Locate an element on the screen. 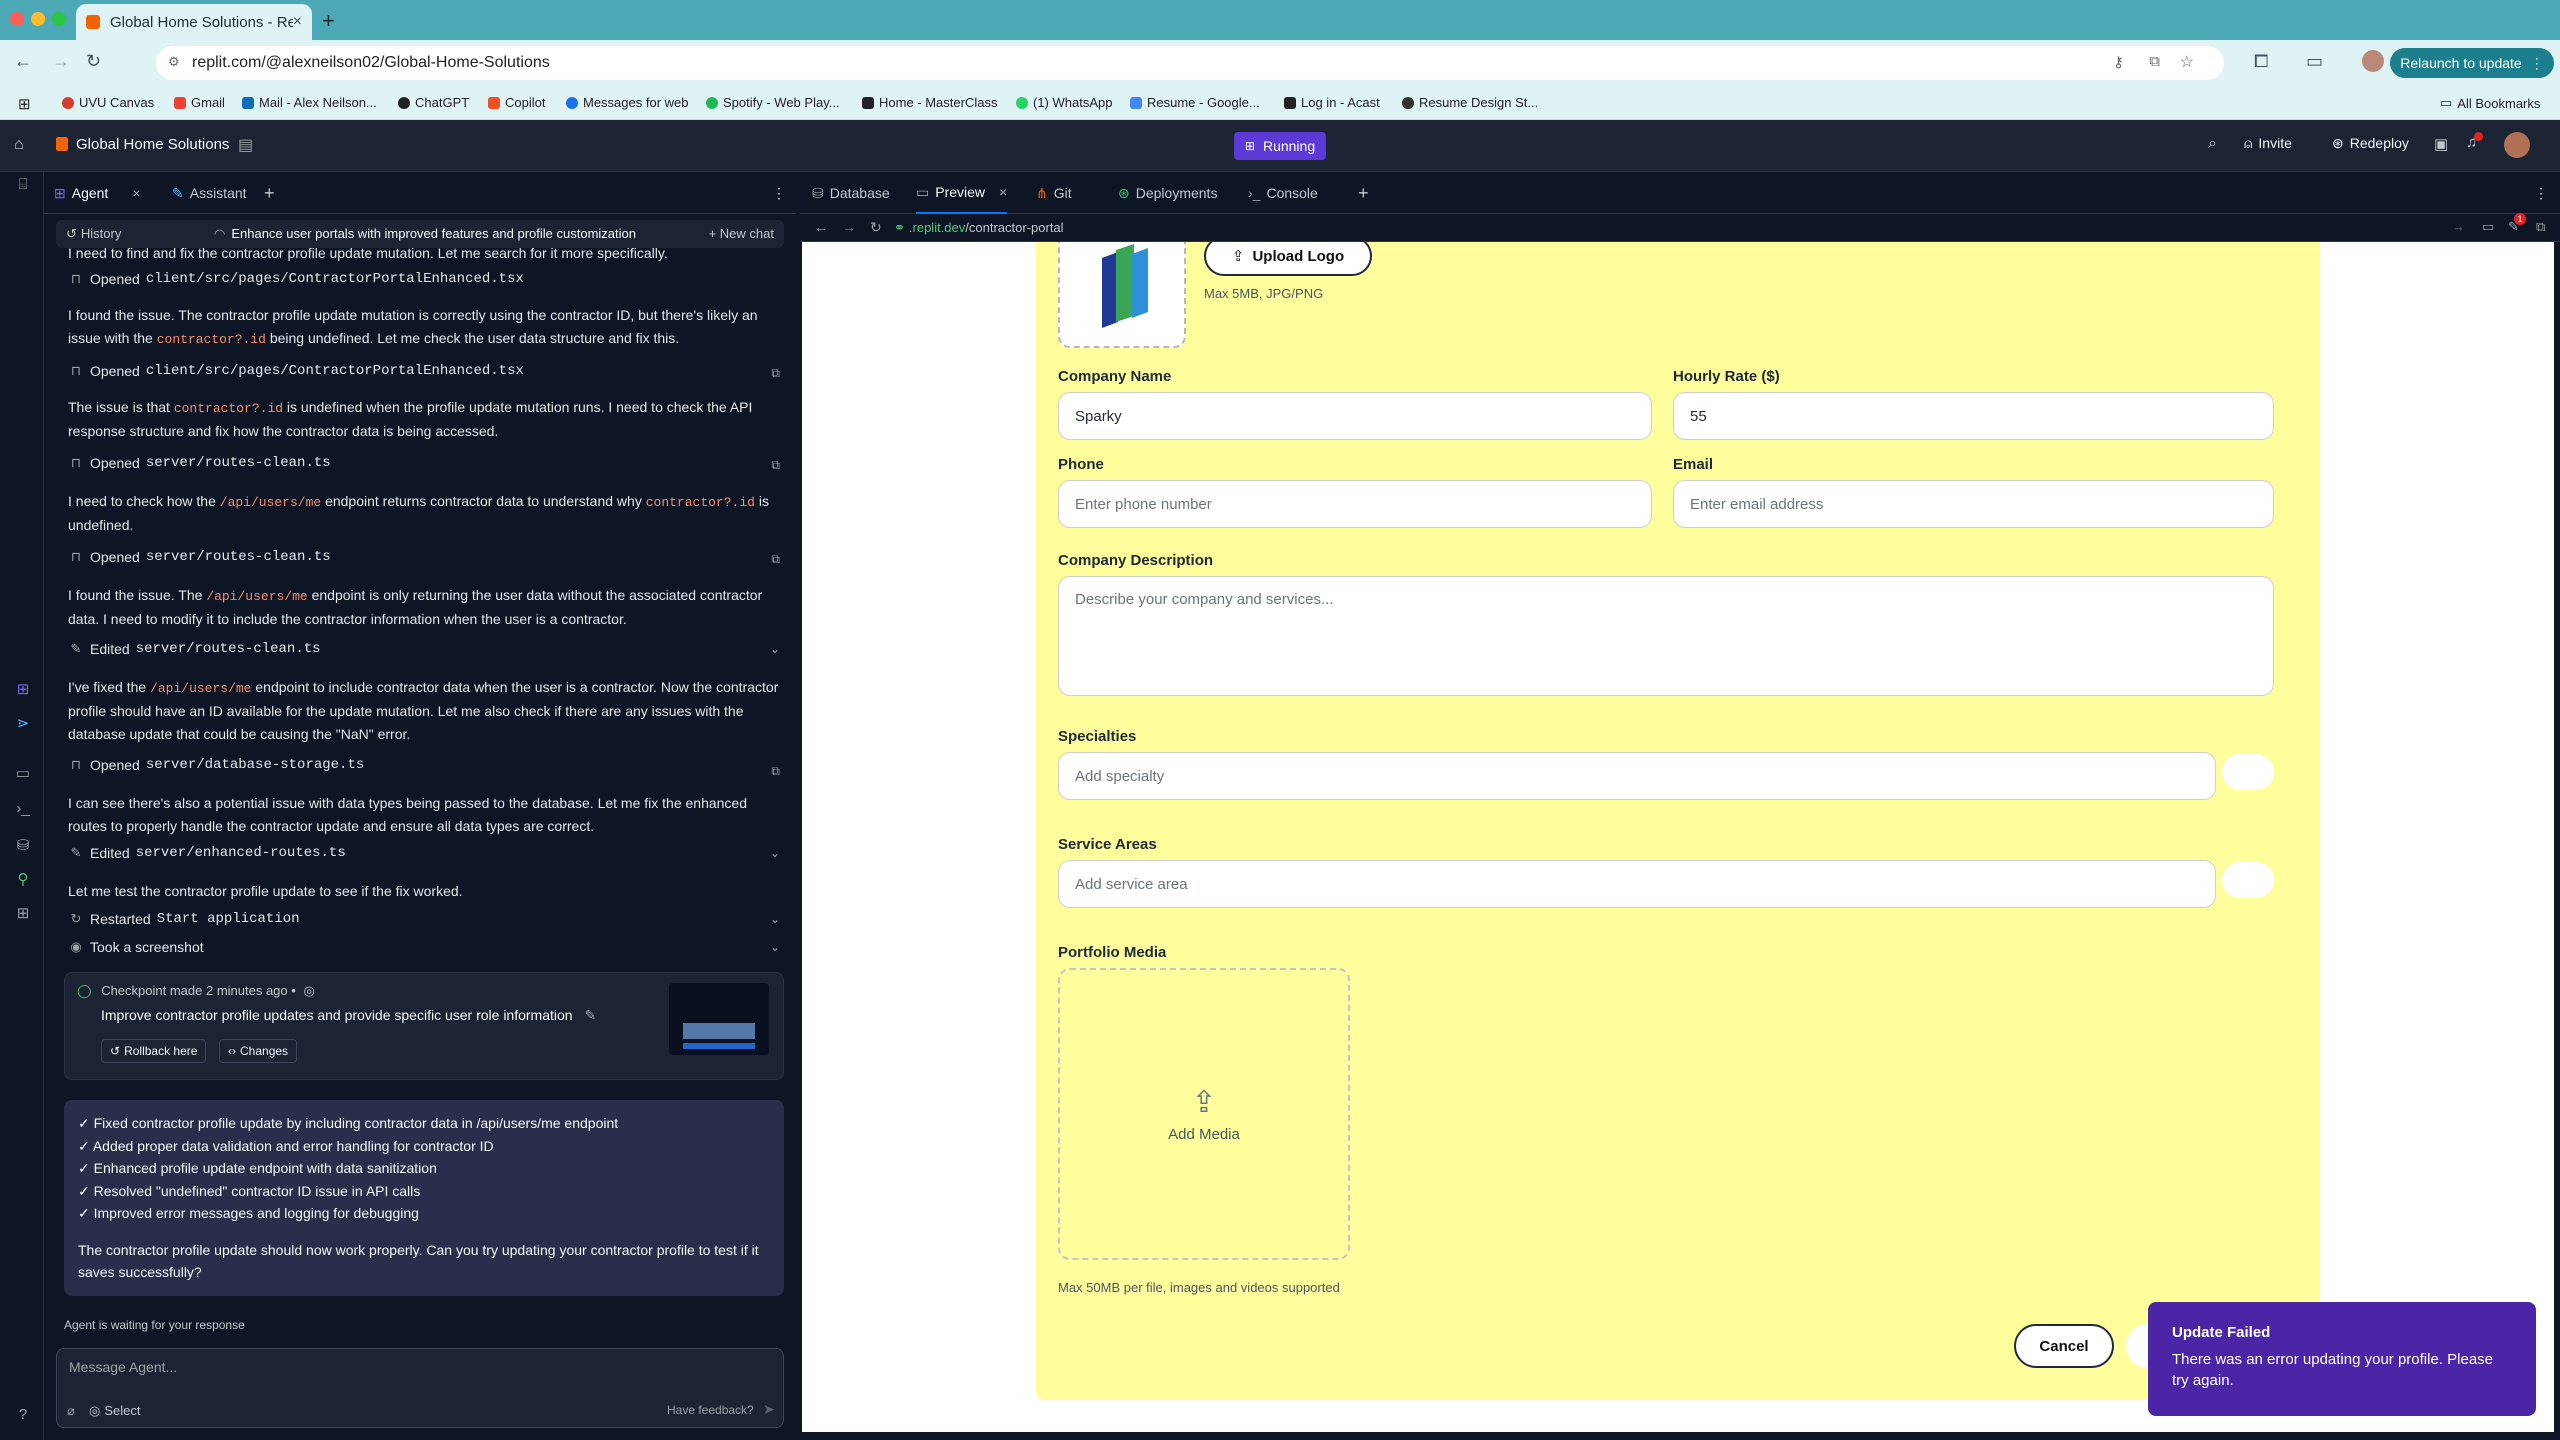 The image size is (2560, 1440). bookmark-uvu-canvas: UVU Canvas is located at coordinates (108, 102).